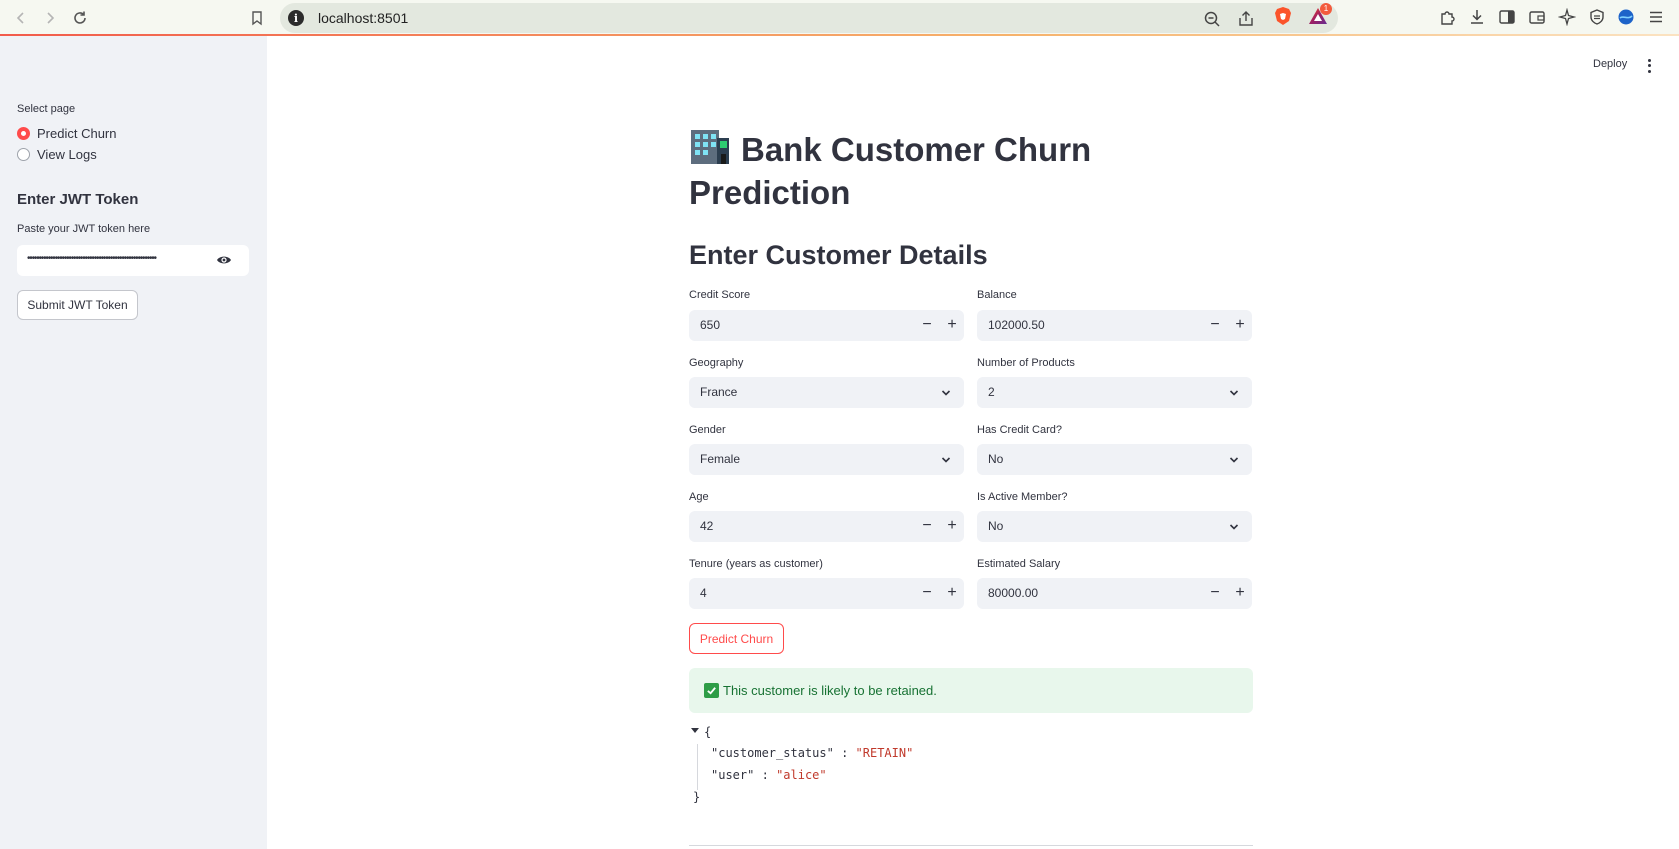  What do you see at coordinates (1114, 392) in the screenshot?
I see `num-products-select: 2` at bounding box center [1114, 392].